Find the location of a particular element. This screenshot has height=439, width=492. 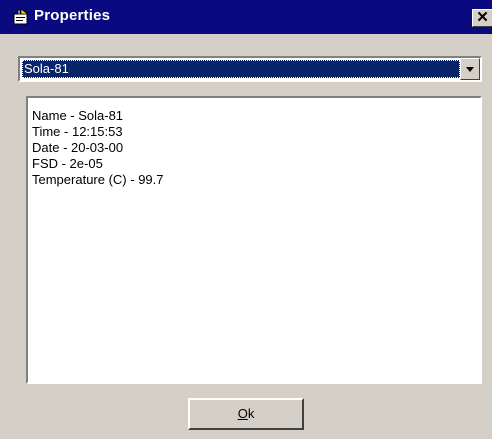

ok-label-rest: k is located at coordinates (251, 413).